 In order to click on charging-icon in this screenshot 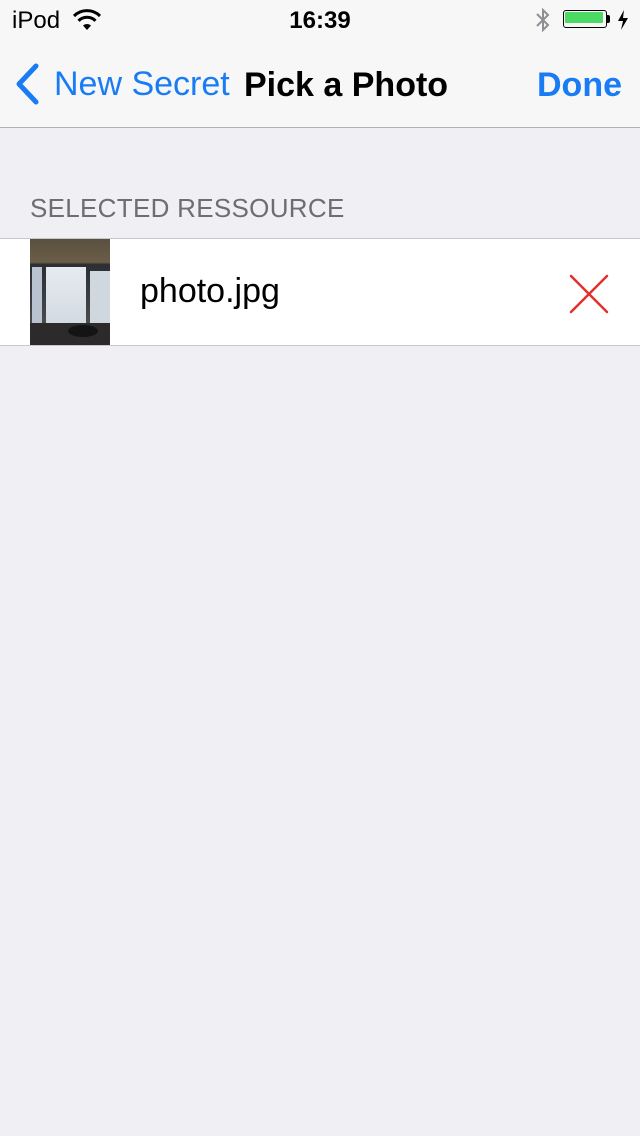, I will do `click(623, 20)`.